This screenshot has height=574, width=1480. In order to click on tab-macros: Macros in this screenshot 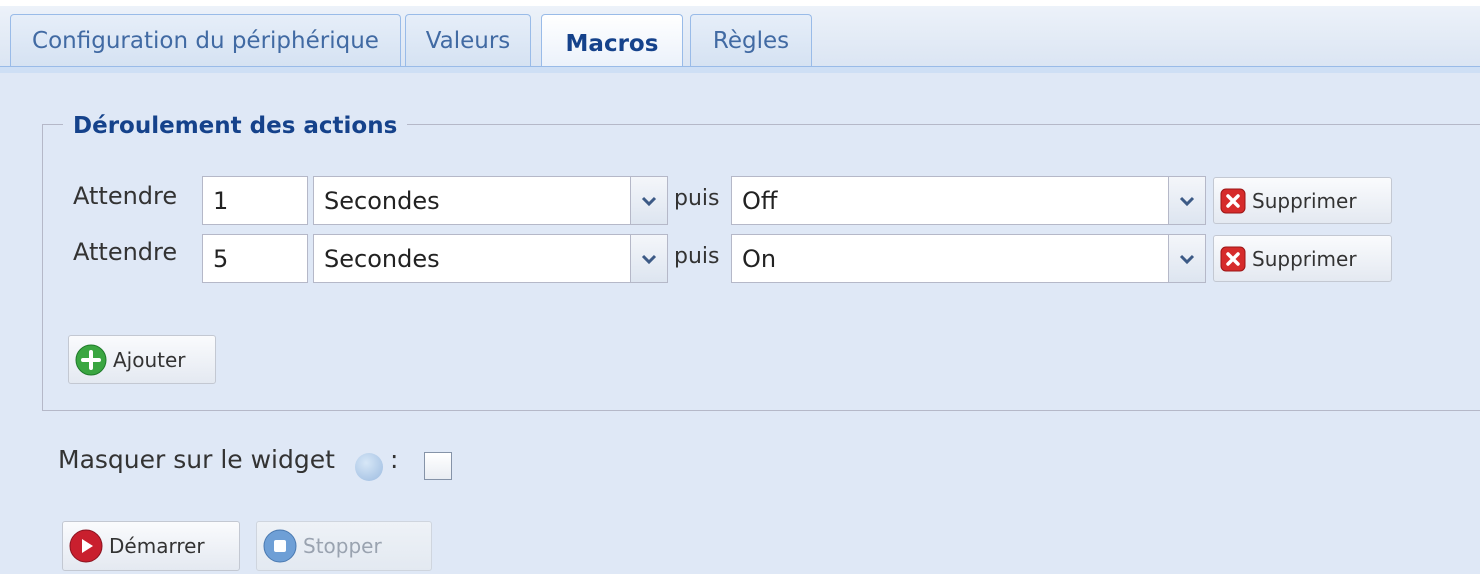, I will do `click(612, 43)`.